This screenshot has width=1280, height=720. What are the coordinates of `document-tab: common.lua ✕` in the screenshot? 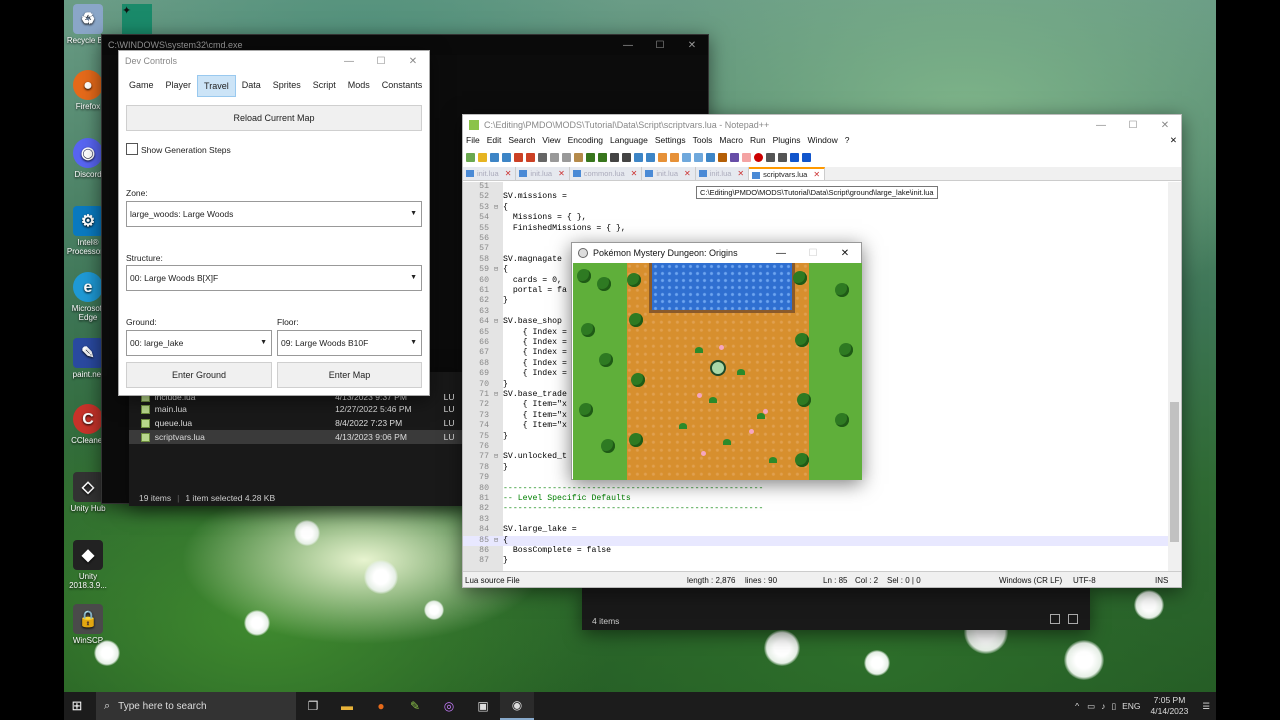 It's located at (606, 173).